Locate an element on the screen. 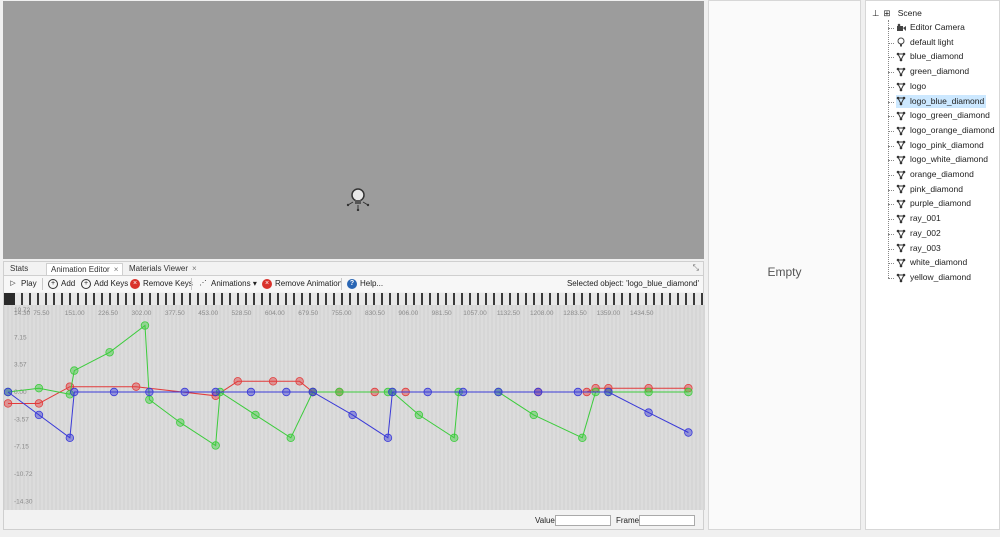  tree-item: default light is located at coordinates (925, 42).